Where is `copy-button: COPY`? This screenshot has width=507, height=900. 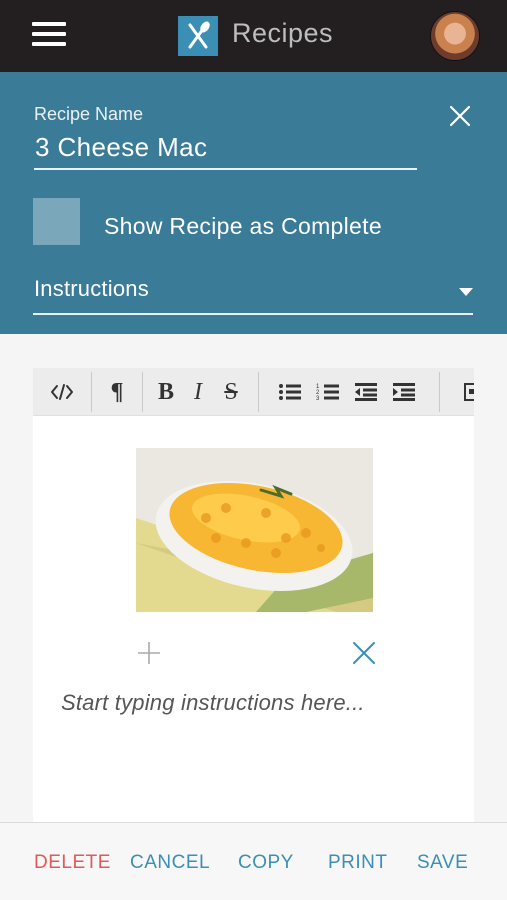 copy-button: COPY is located at coordinates (266, 863).